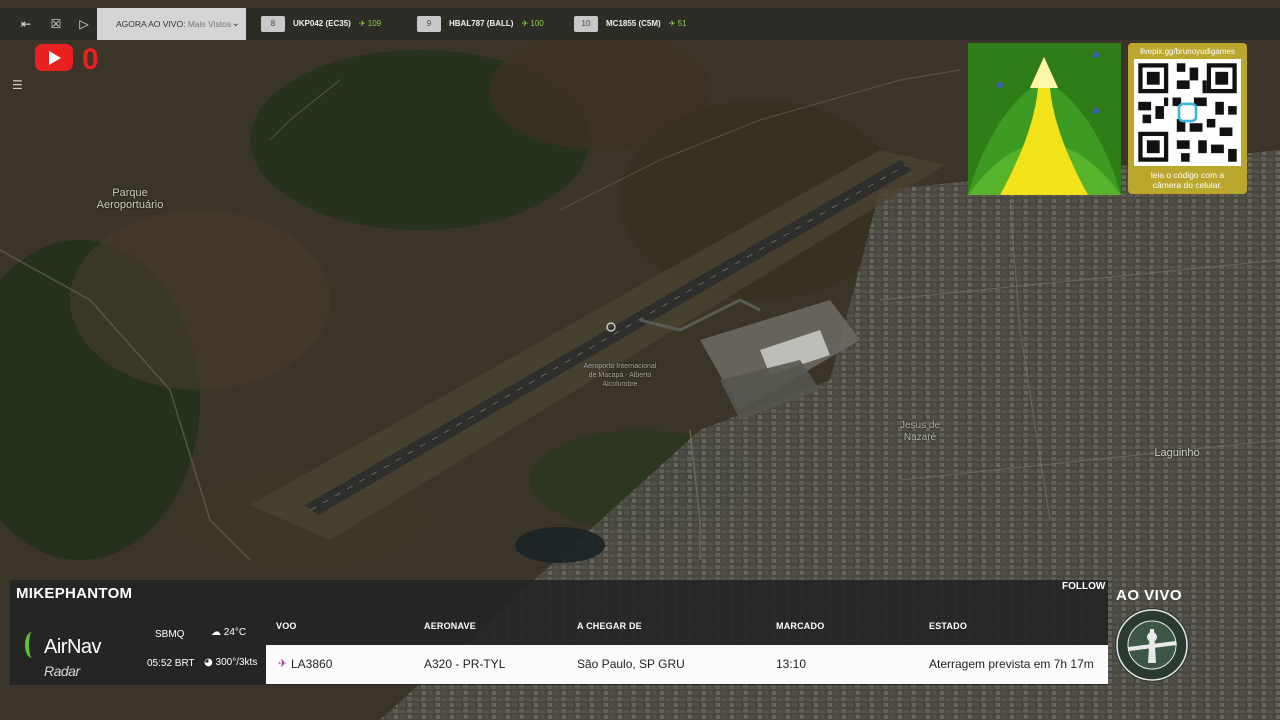 Image resolution: width=1280 pixels, height=720 pixels. I want to click on flight-callsign: HBAL787 (BALL), so click(481, 23).